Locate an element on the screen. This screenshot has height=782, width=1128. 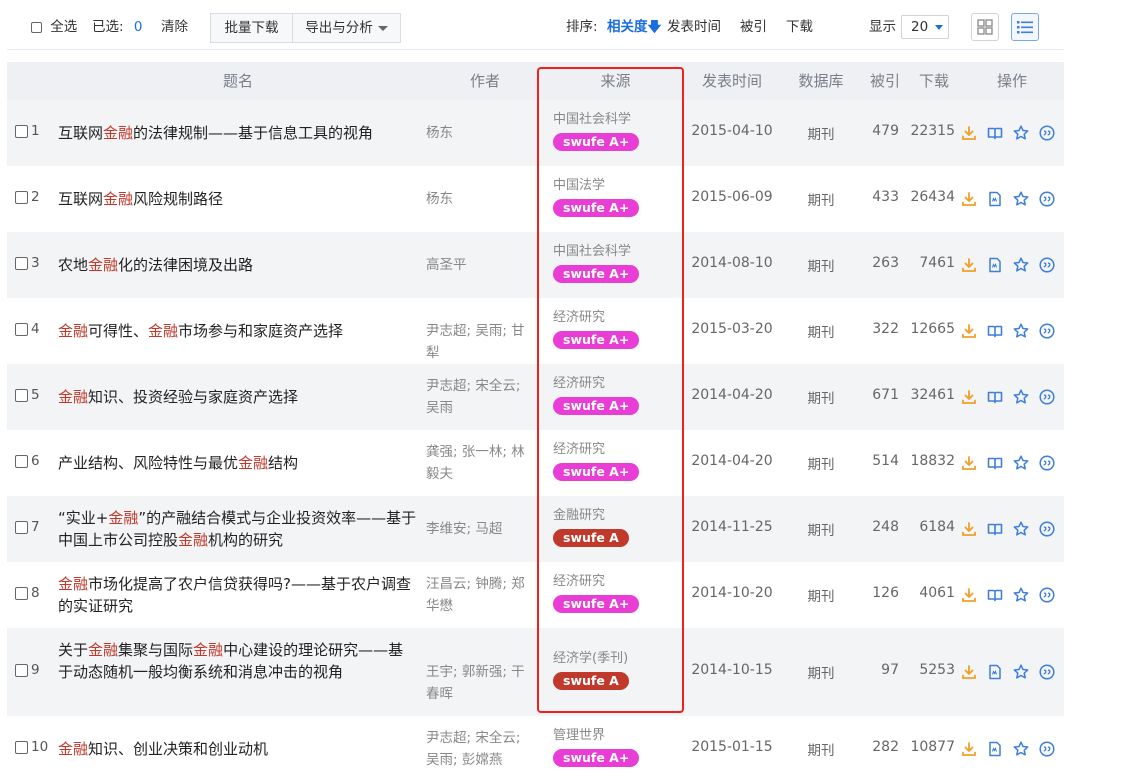
author-list: 尹志超; 宋全云; 吴雨; 彭嫦燕 is located at coordinates (482, 749).